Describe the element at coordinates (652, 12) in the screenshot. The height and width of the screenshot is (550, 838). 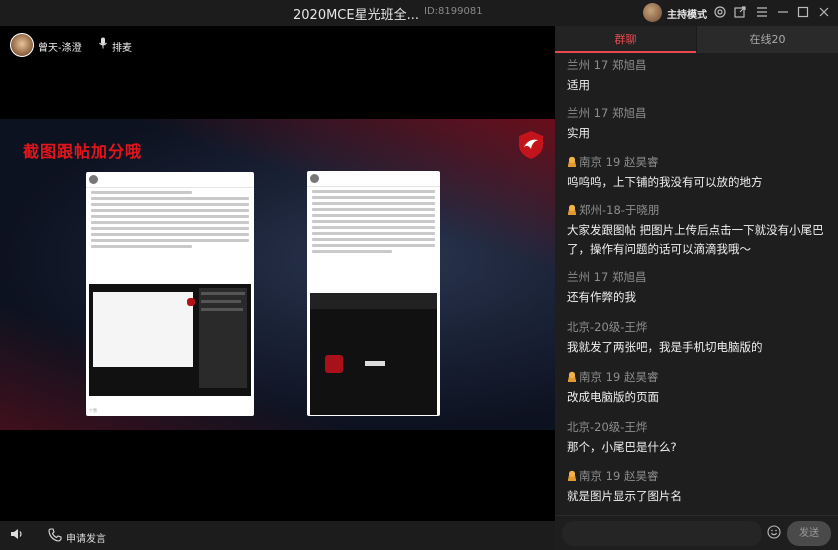
I see `host-avatar` at that location.